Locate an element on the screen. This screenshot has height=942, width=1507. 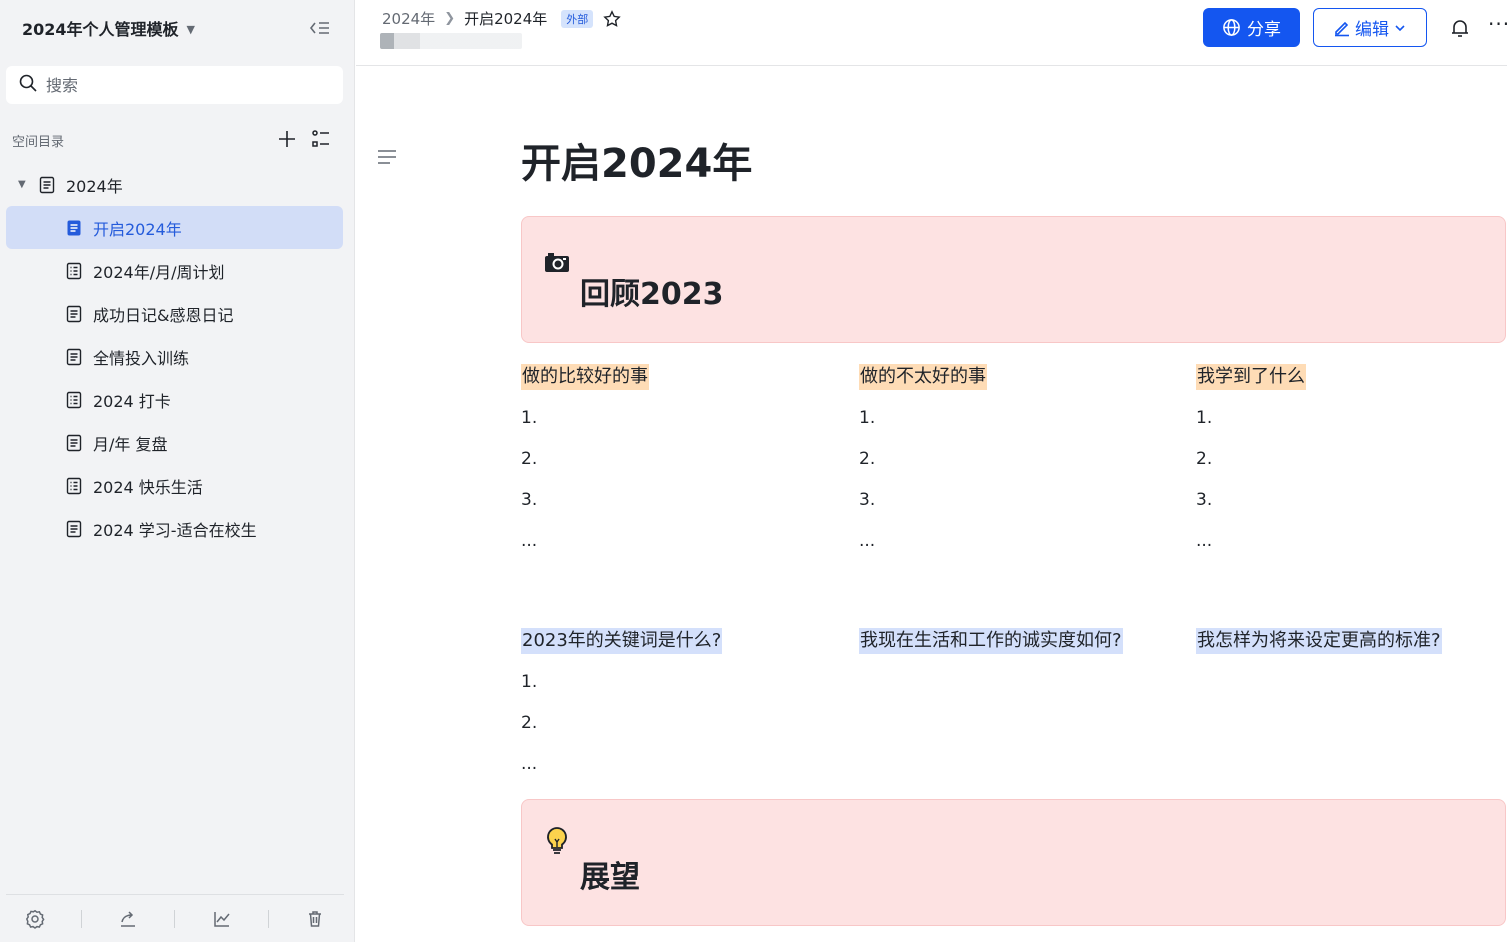
tree-item-diary: 成功日记&感恩日记 is located at coordinates (174, 313).